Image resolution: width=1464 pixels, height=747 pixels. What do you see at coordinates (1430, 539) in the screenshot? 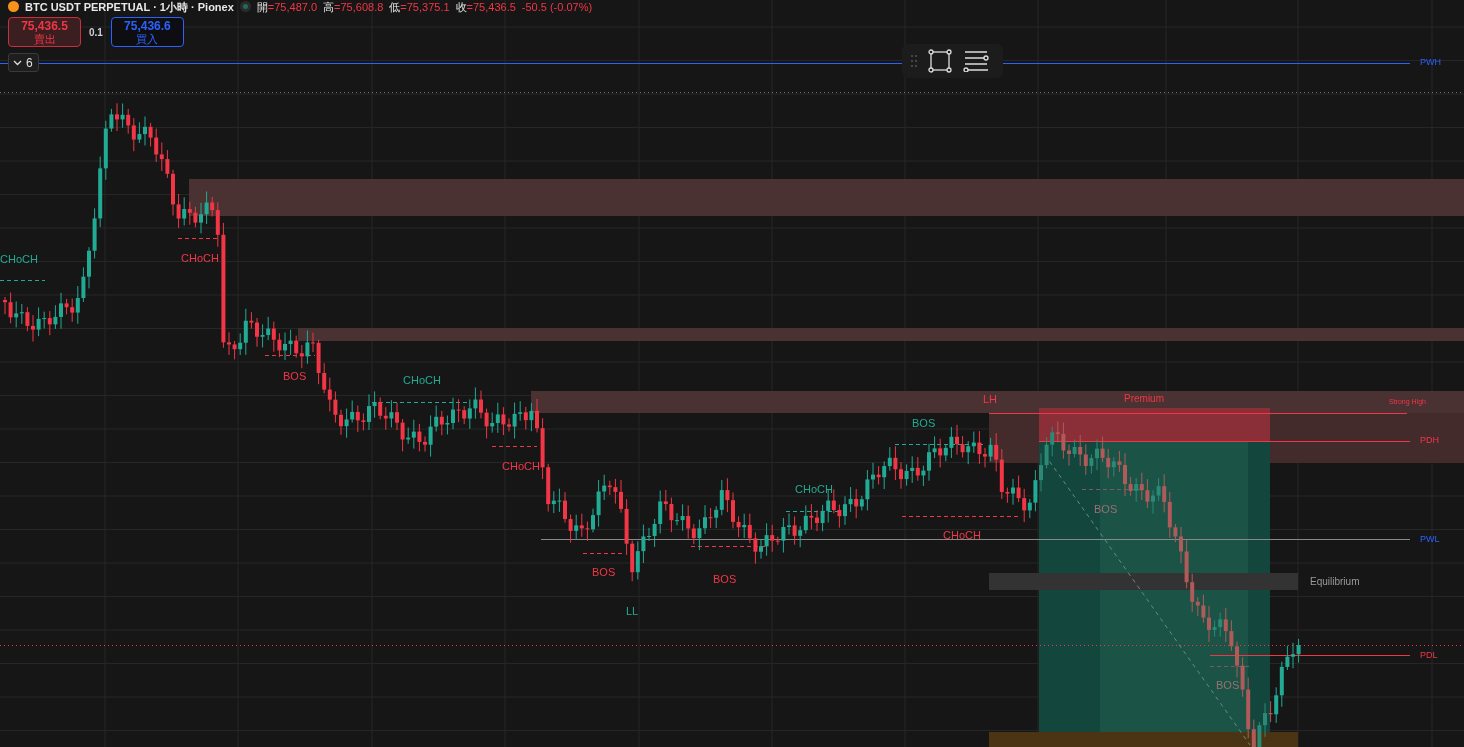
I see `level-label: PWL` at bounding box center [1430, 539].